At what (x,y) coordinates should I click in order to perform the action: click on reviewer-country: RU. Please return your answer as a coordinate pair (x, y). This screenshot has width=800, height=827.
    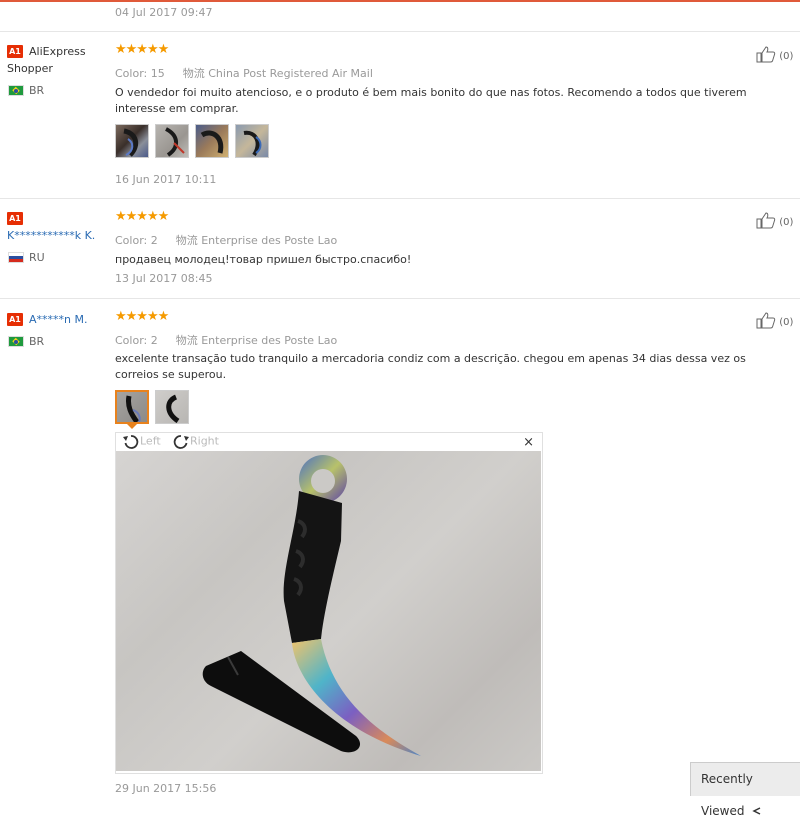
    Looking at the image, I should click on (37, 257).